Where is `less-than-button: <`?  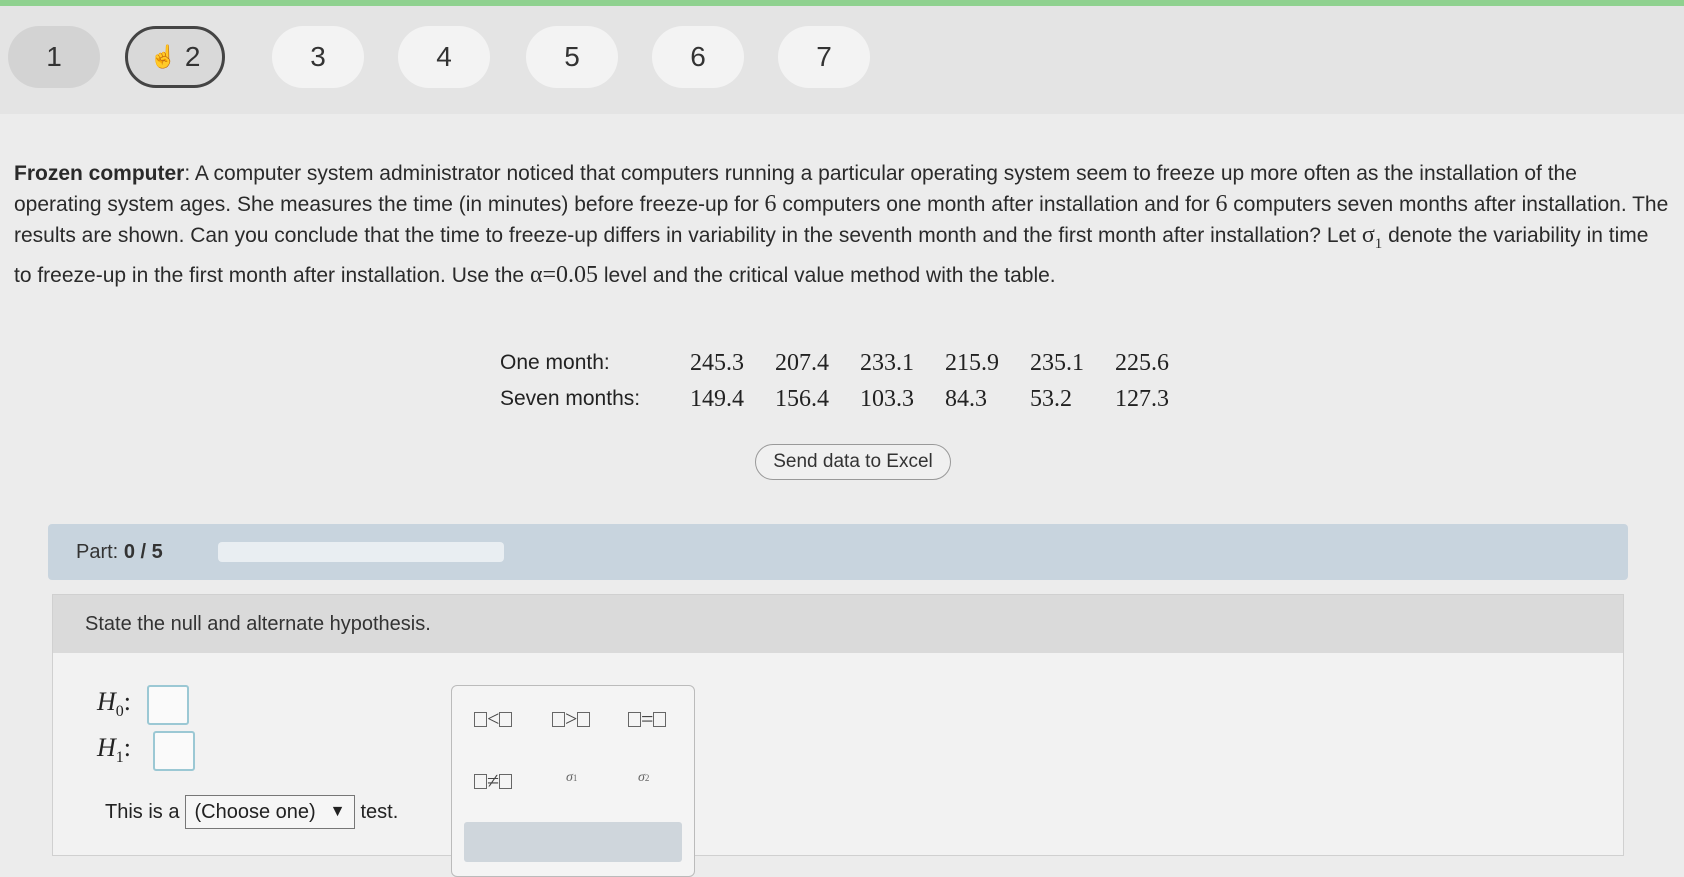
less-than-button: < is located at coordinates (493, 719).